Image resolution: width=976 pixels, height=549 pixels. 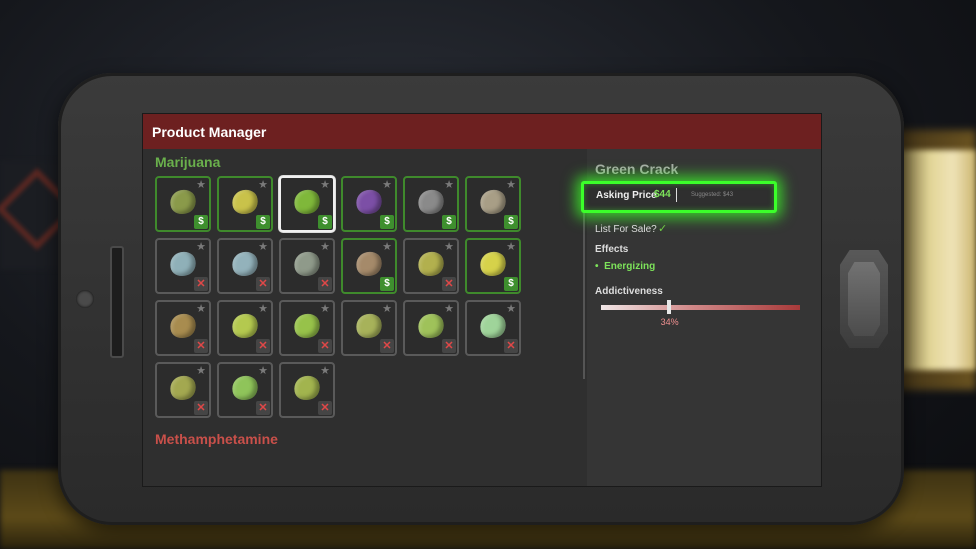 I want to click on scrollbar, so click(x=584, y=284).